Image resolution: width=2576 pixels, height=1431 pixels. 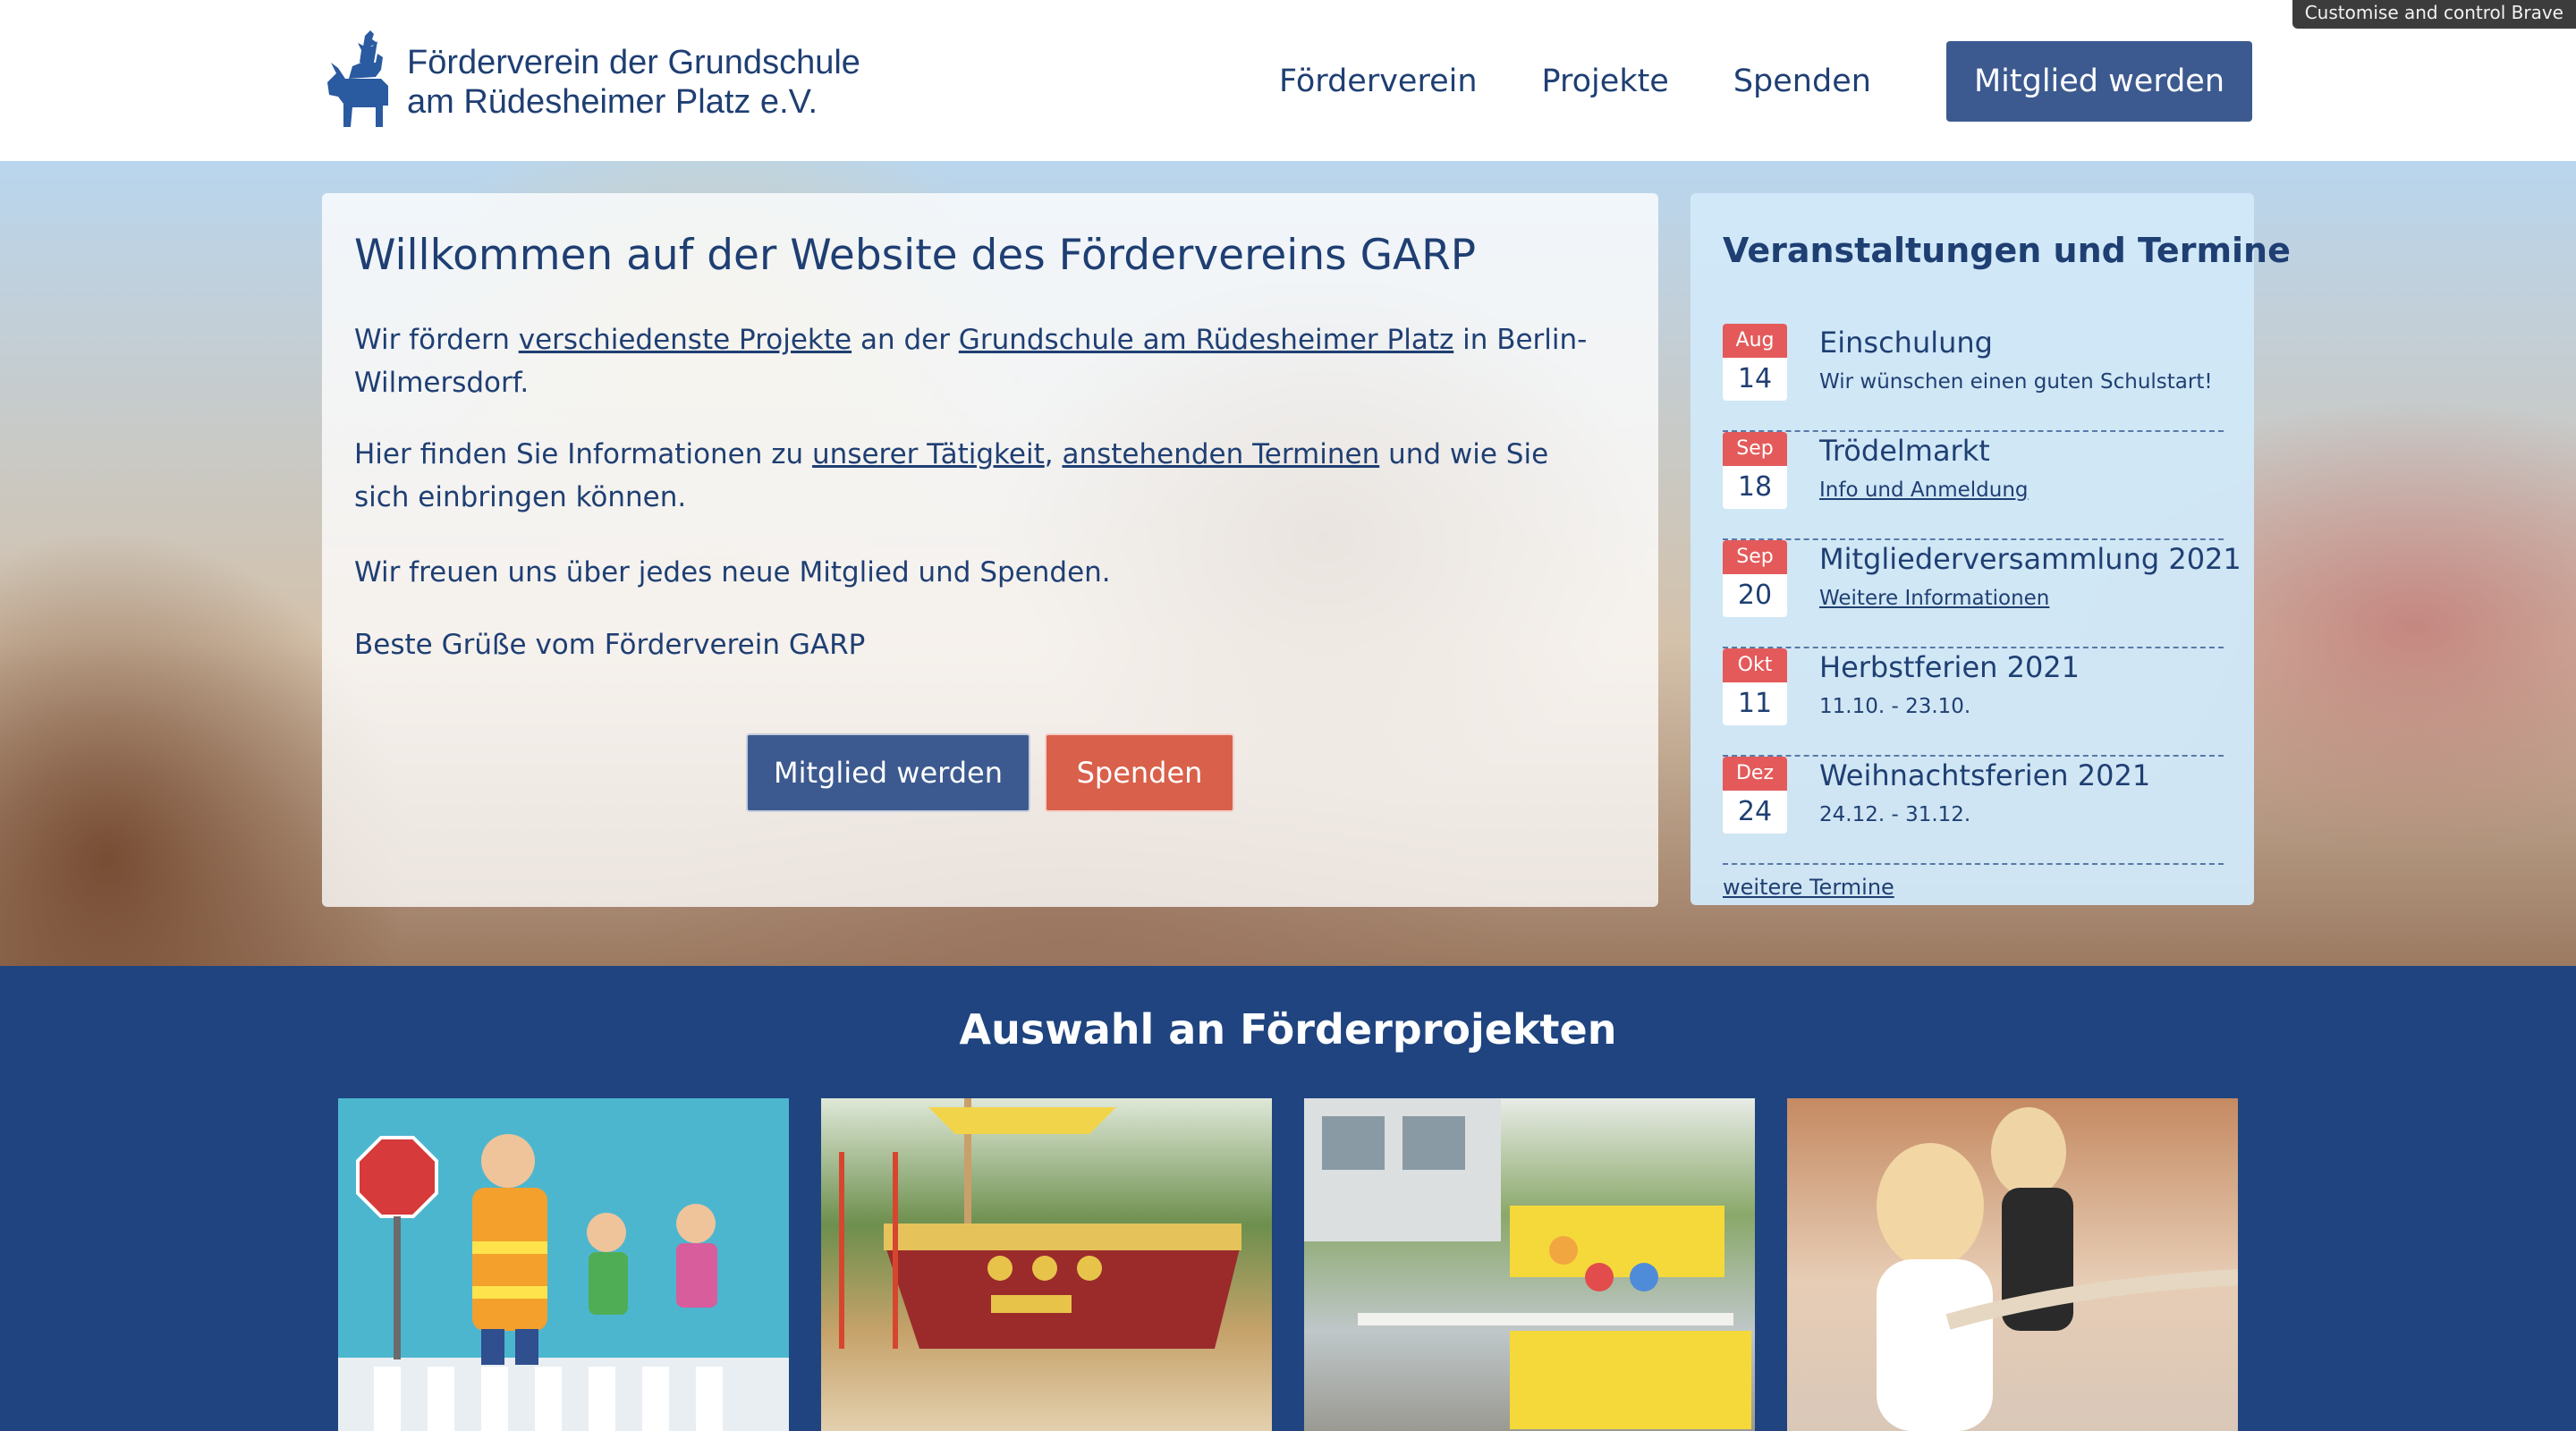 I want to click on brand-line-2: am Rüdesheimer Platz e.V., so click(x=612, y=102).